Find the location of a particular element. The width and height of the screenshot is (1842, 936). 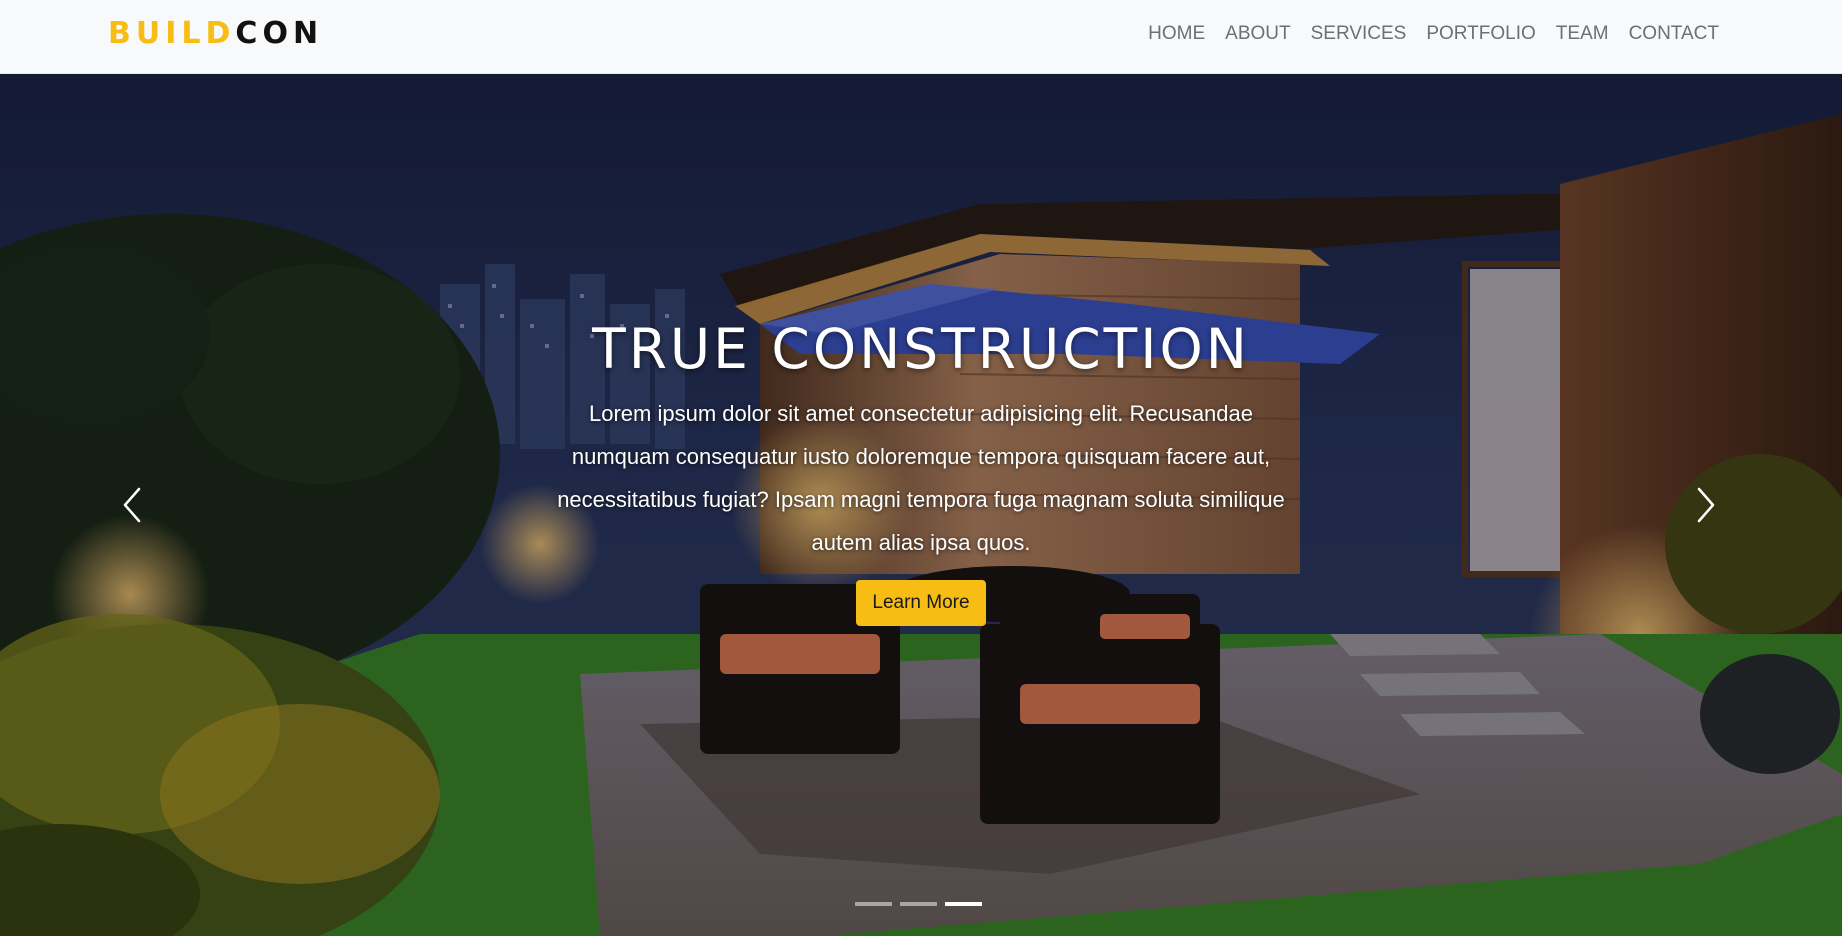

chevron-right-icon is located at coordinates (1706, 505).